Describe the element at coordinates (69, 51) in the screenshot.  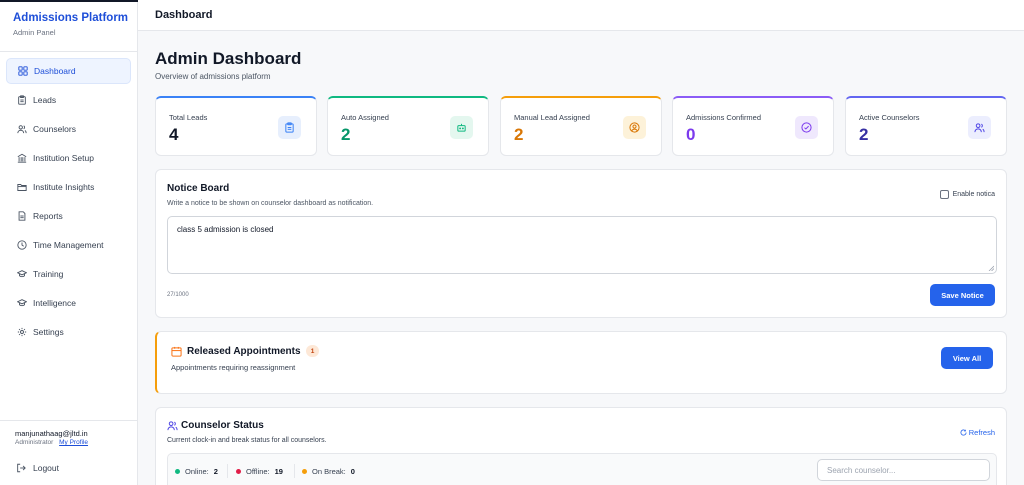
I see `sidebar-divider` at that location.